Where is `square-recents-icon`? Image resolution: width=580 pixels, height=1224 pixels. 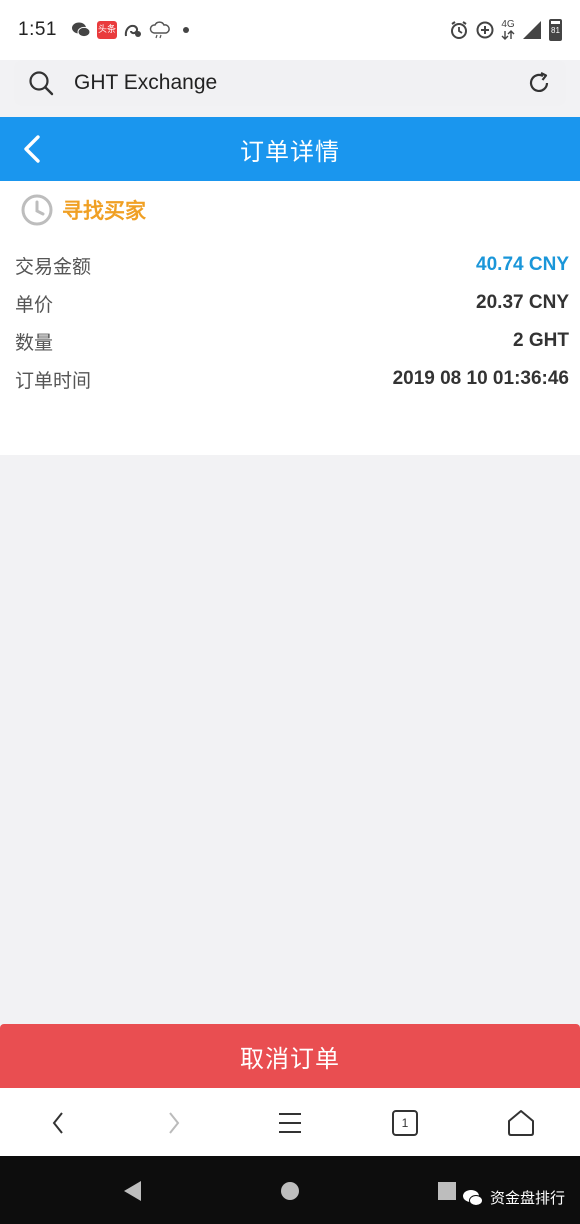
square-recents-icon is located at coordinates (447, 1191).